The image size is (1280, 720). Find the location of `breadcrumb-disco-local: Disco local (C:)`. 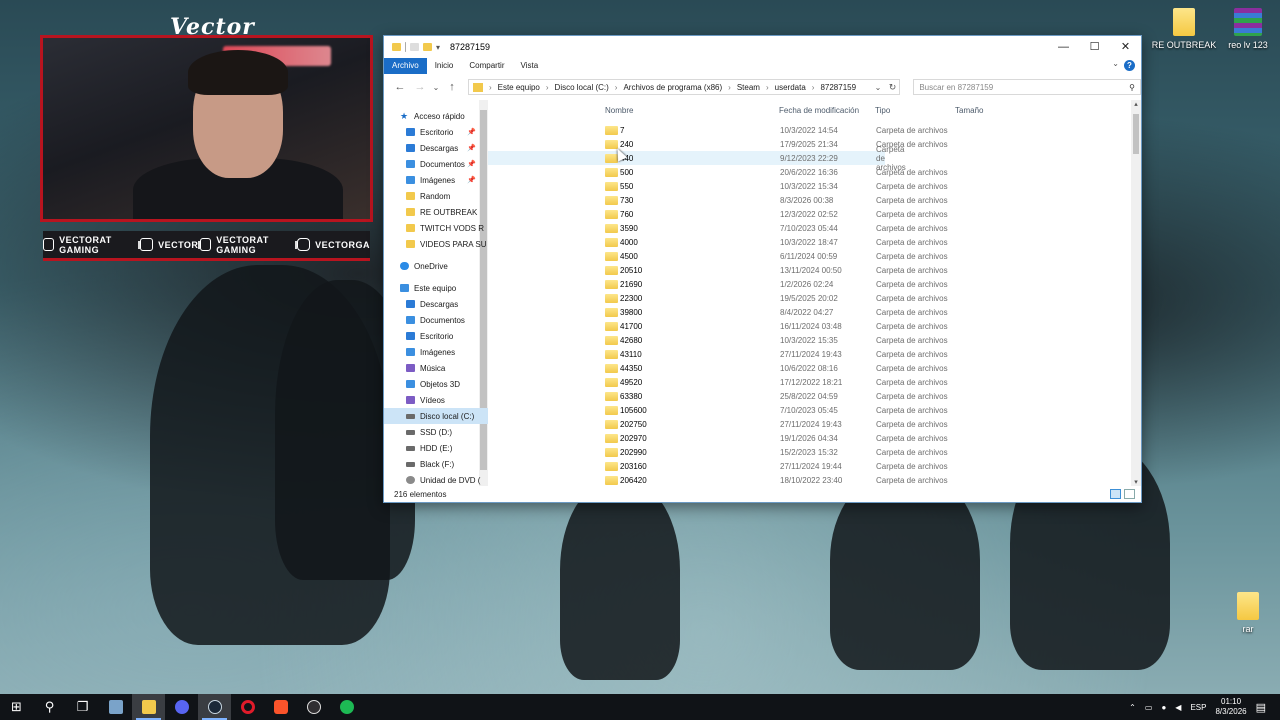

breadcrumb-disco-local: Disco local (C:) is located at coordinates (582, 87).